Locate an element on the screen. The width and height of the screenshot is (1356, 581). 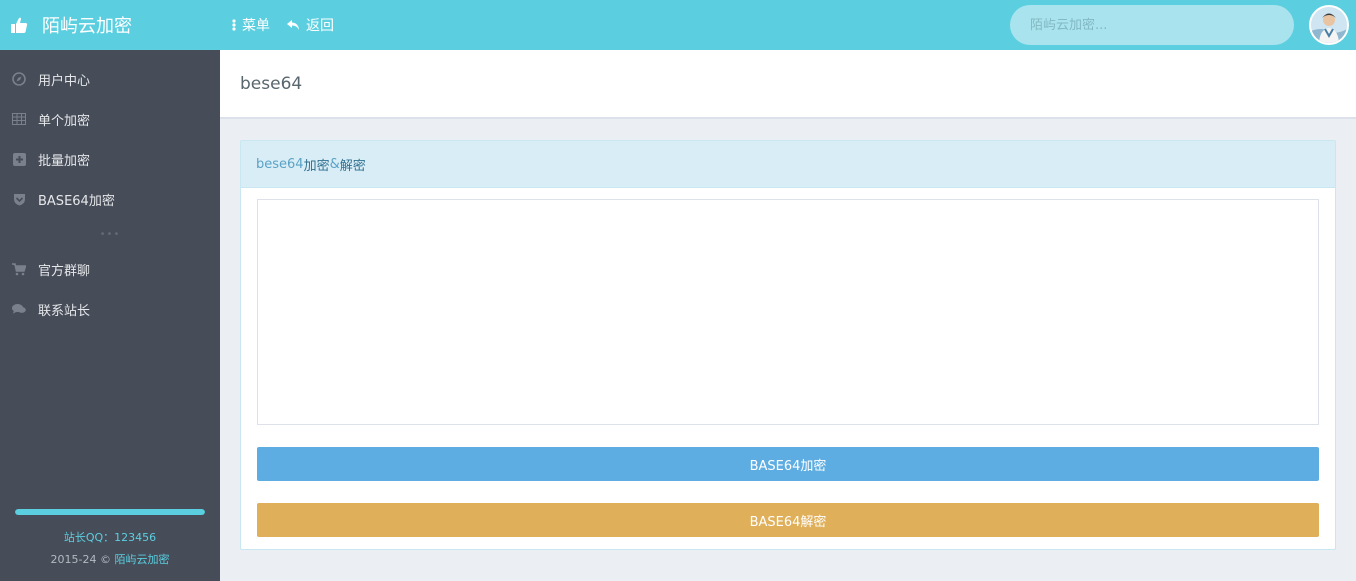
sidebar-item-label: 用户中心 is located at coordinates (64, 81).